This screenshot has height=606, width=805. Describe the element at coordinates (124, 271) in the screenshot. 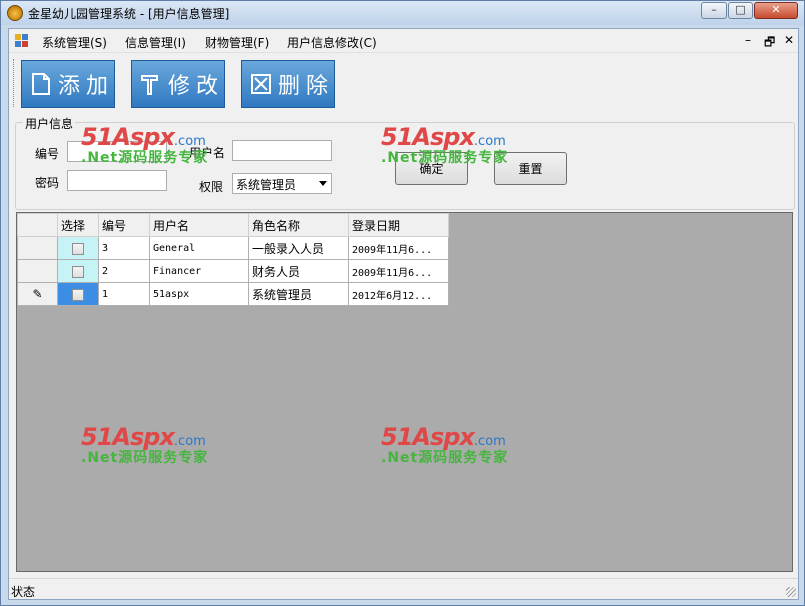

I see `cell-id: 2` at that location.